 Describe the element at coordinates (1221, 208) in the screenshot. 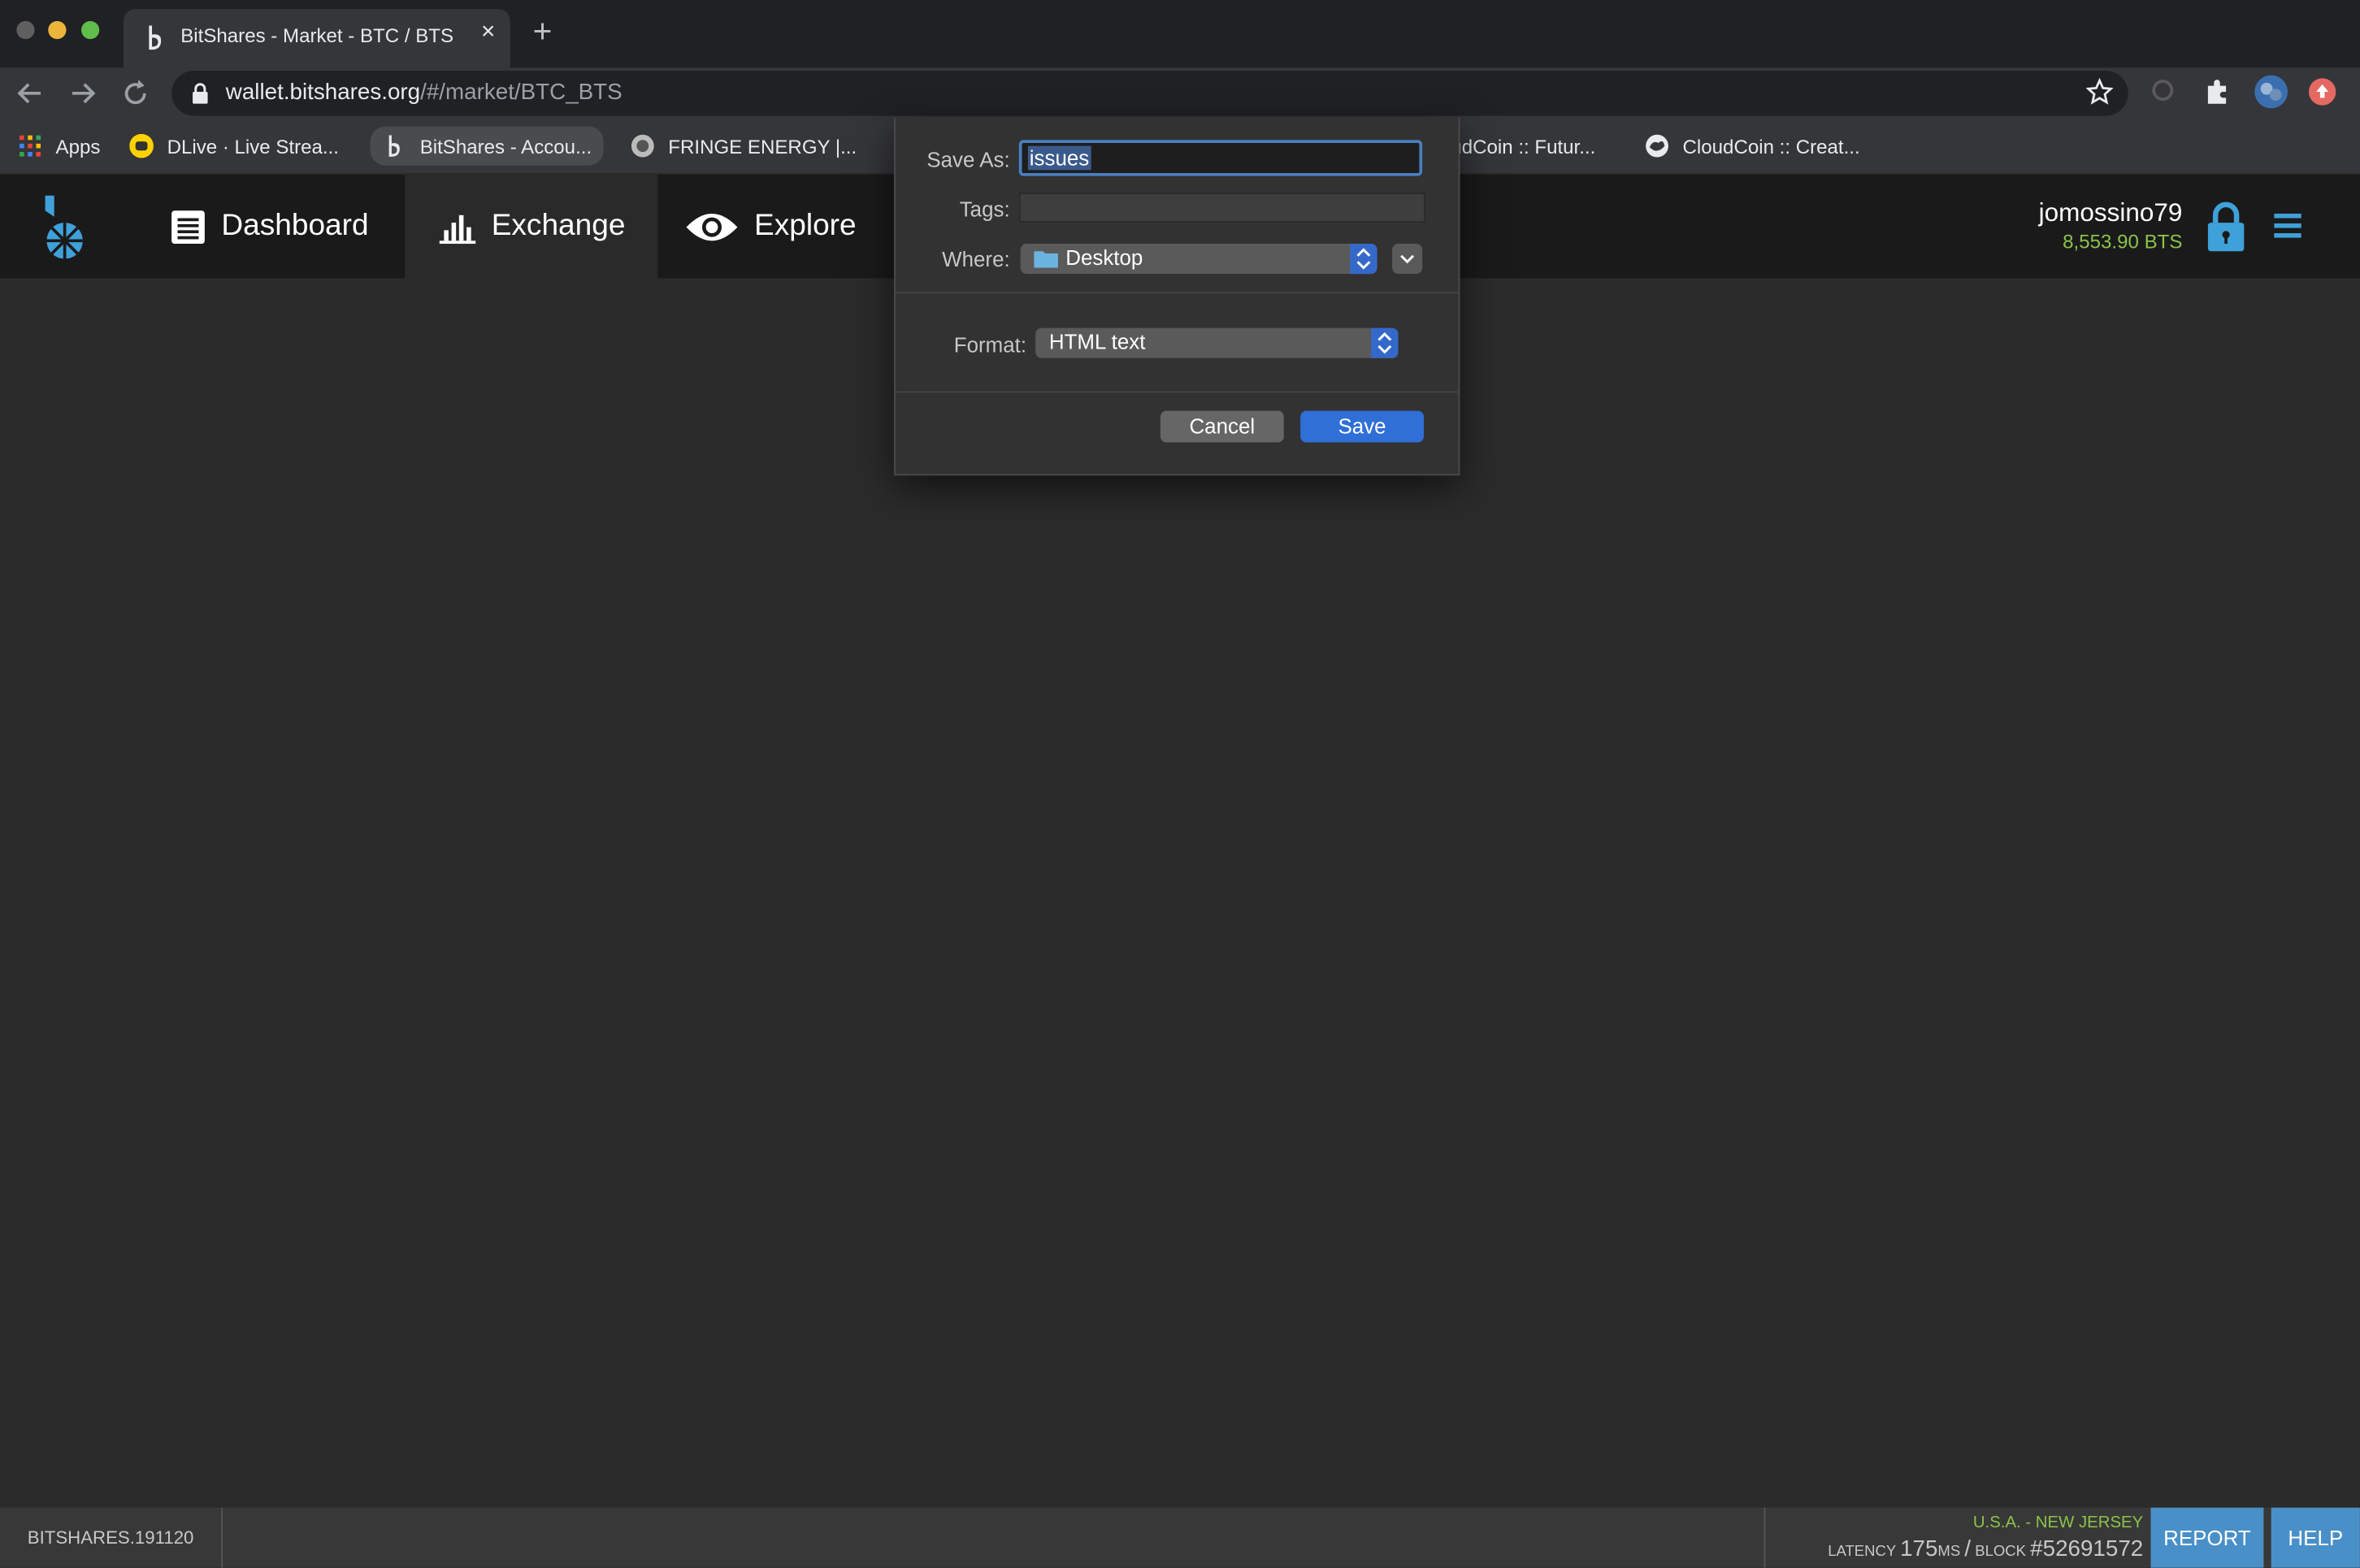

I see `tags-input` at that location.